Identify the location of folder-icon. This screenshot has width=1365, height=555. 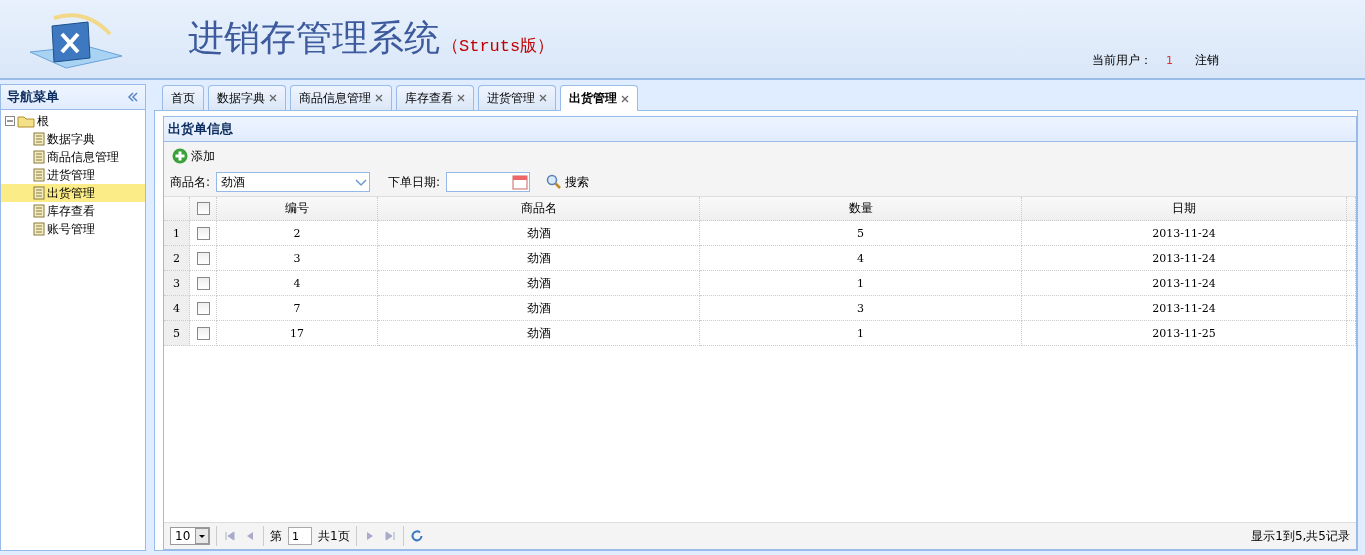
(26, 121).